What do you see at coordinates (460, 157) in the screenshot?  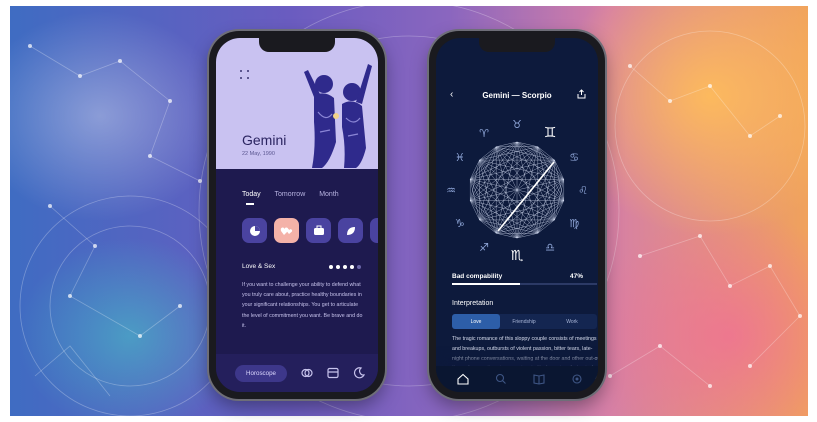 I see `pisces-sign-icon: ♓` at bounding box center [460, 157].